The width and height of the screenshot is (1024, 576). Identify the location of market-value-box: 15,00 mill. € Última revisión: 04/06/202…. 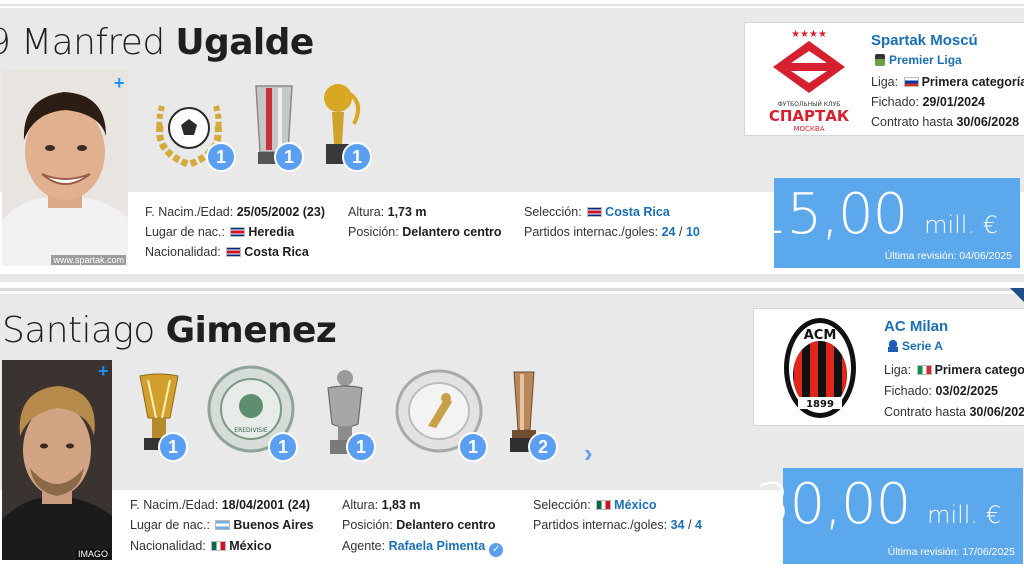
(886, 223).